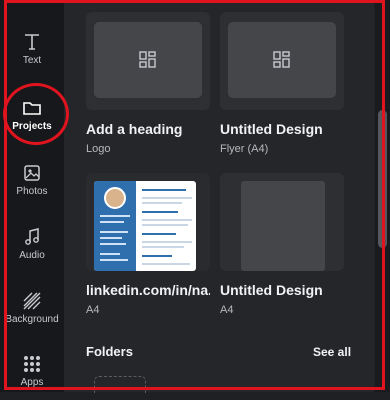 The width and height of the screenshot is (390, 400). I want to click on scrollbar, so click(382, 196).